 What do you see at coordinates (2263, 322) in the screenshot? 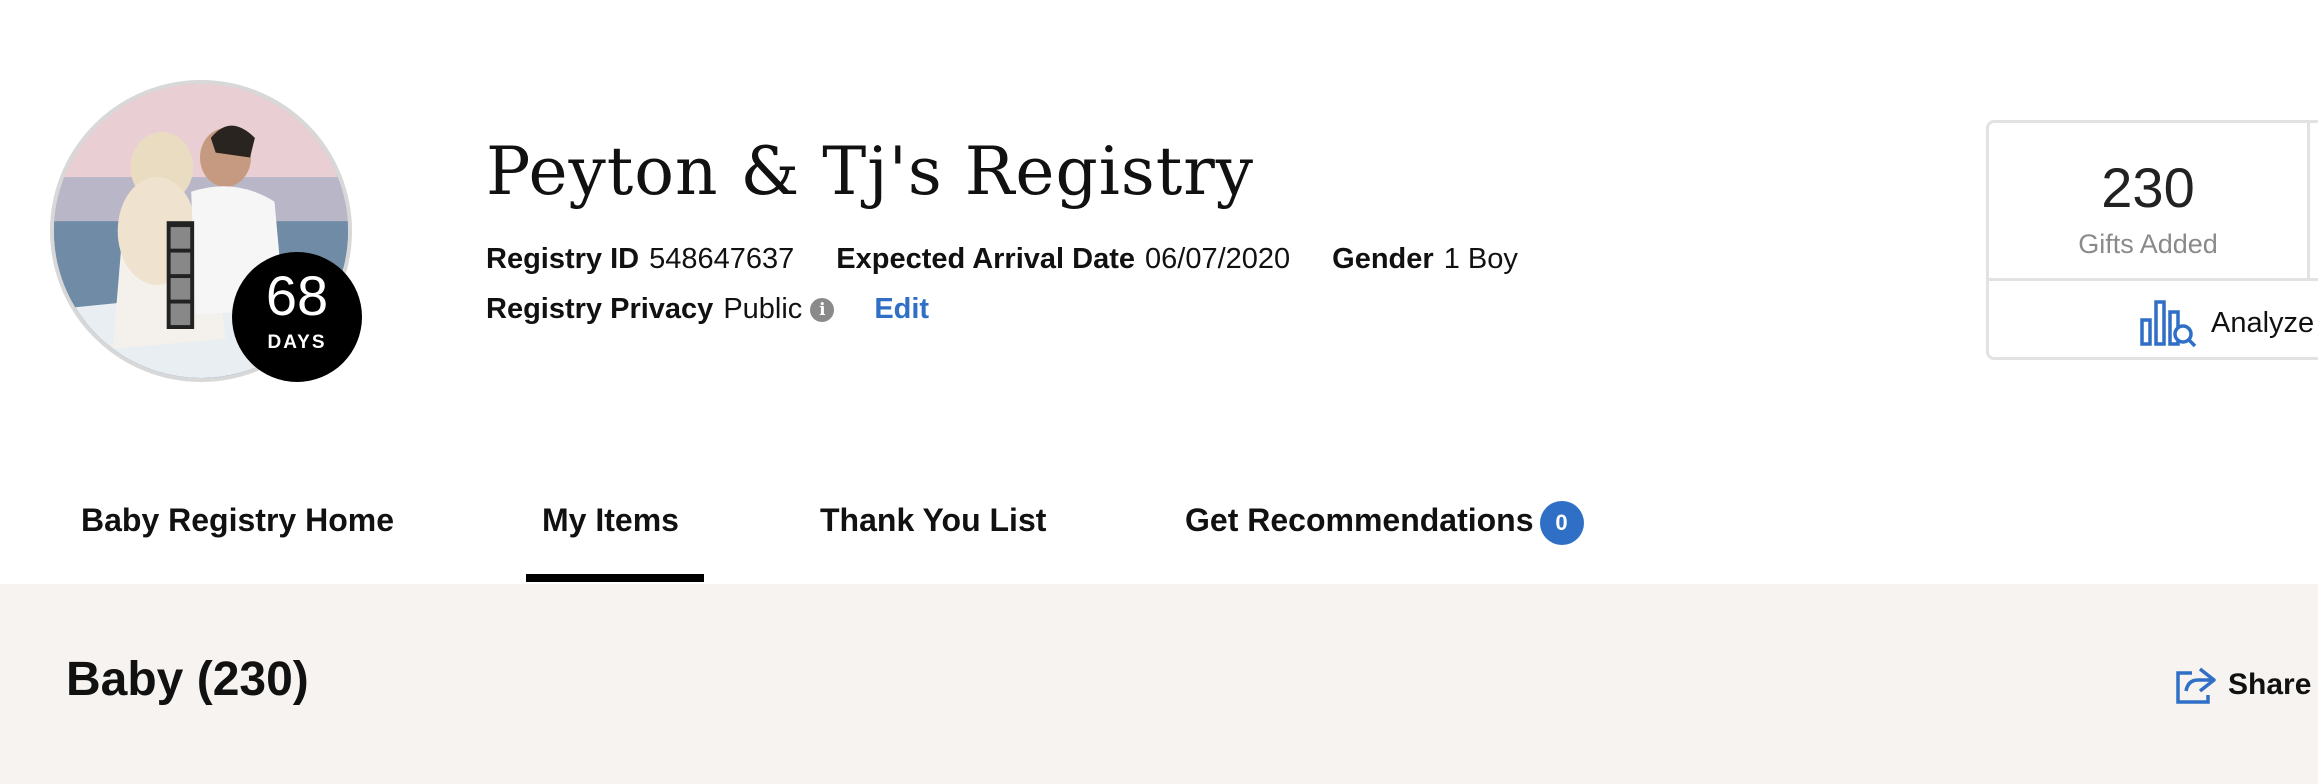
I see `analyze-label: Analyze` at bounding box center [2263, 322].